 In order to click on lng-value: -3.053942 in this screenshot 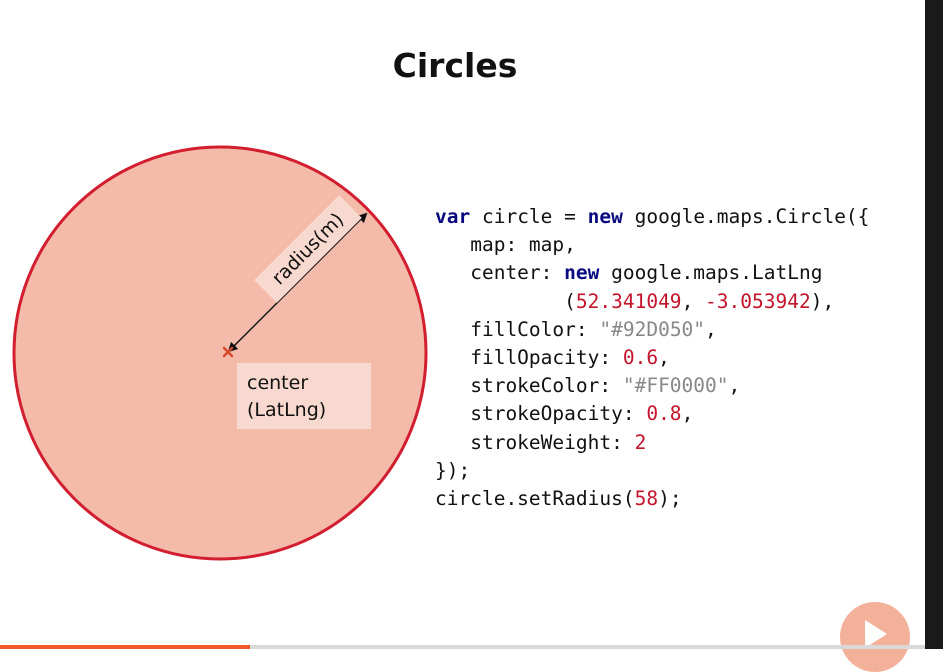, I will do `click(758, 301)`.